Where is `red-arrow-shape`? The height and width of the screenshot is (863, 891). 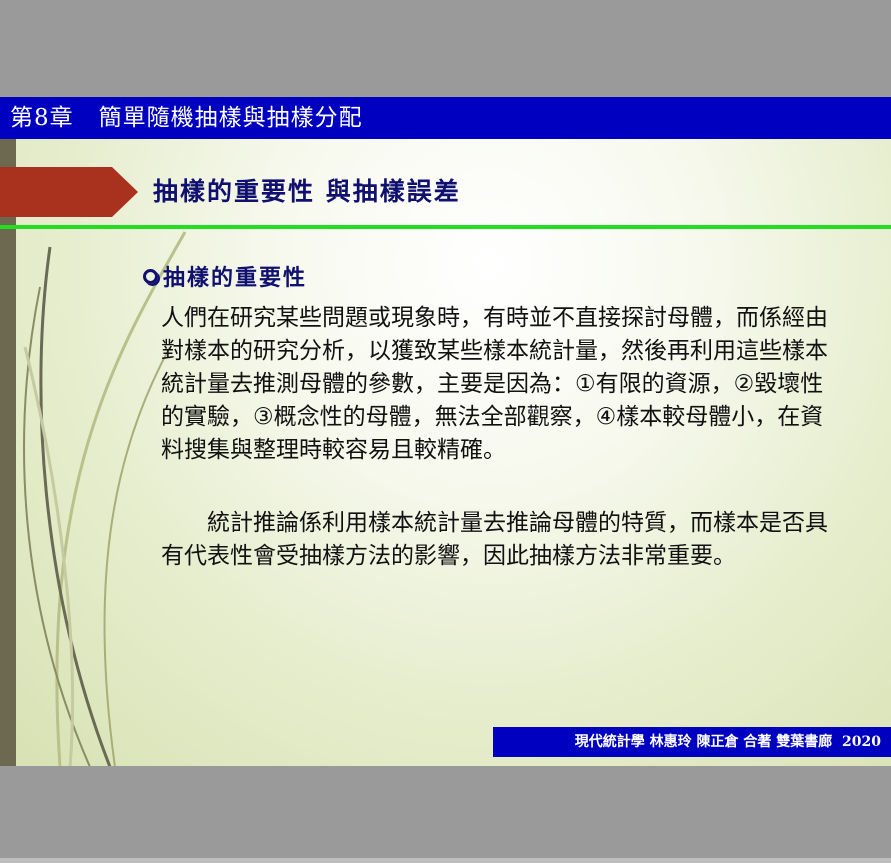
red-arrow-shape is located at coordinates (69, 192).